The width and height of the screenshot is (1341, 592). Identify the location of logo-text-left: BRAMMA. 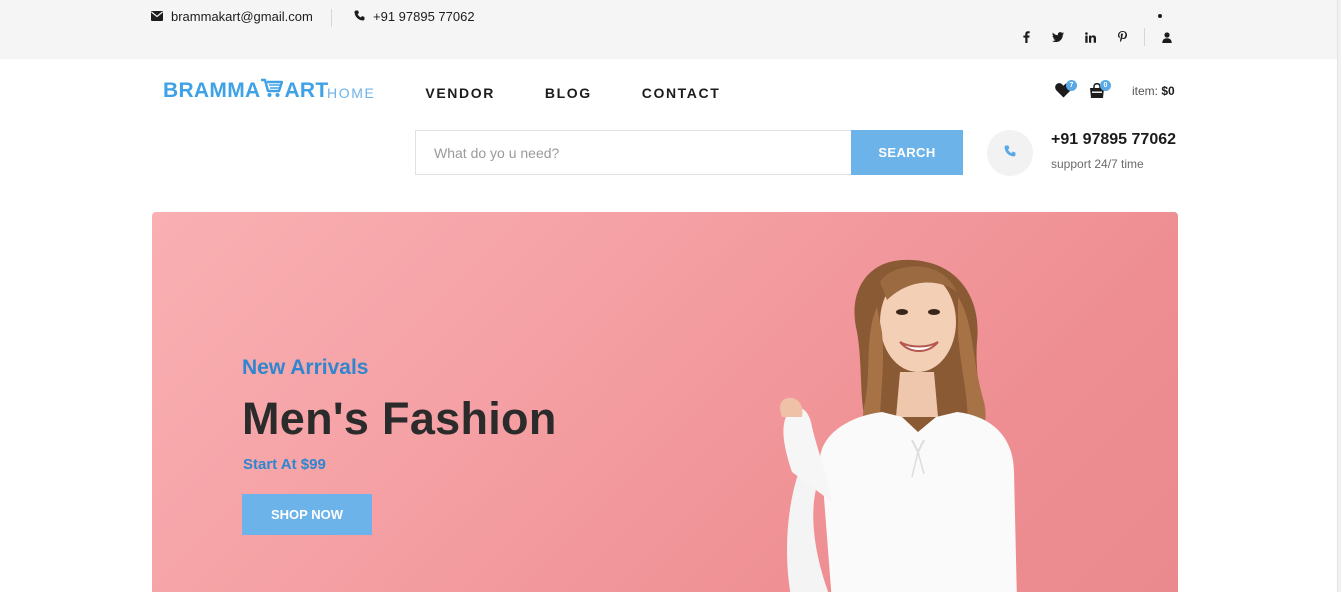
(212, 90).